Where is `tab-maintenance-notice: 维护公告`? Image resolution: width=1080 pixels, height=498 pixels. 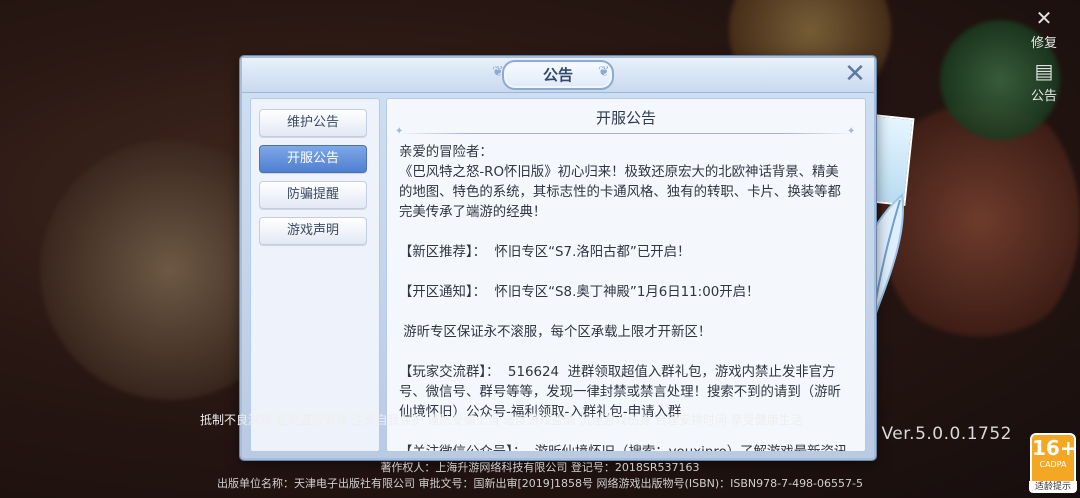
tab-maintenance-notice: 维护公告 is located at coordinates (313, 123).